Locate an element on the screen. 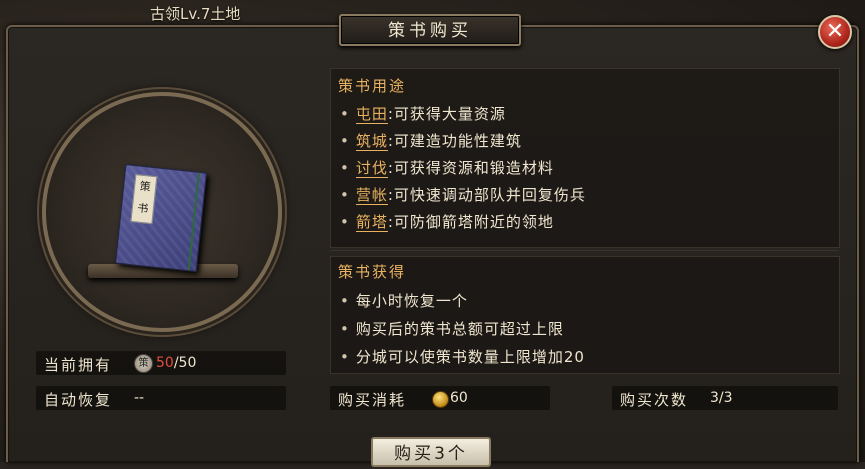 Image resolution: width=865 pixels, height=469 pixels. close-button: ✕ is located at coordinates (835, 32).